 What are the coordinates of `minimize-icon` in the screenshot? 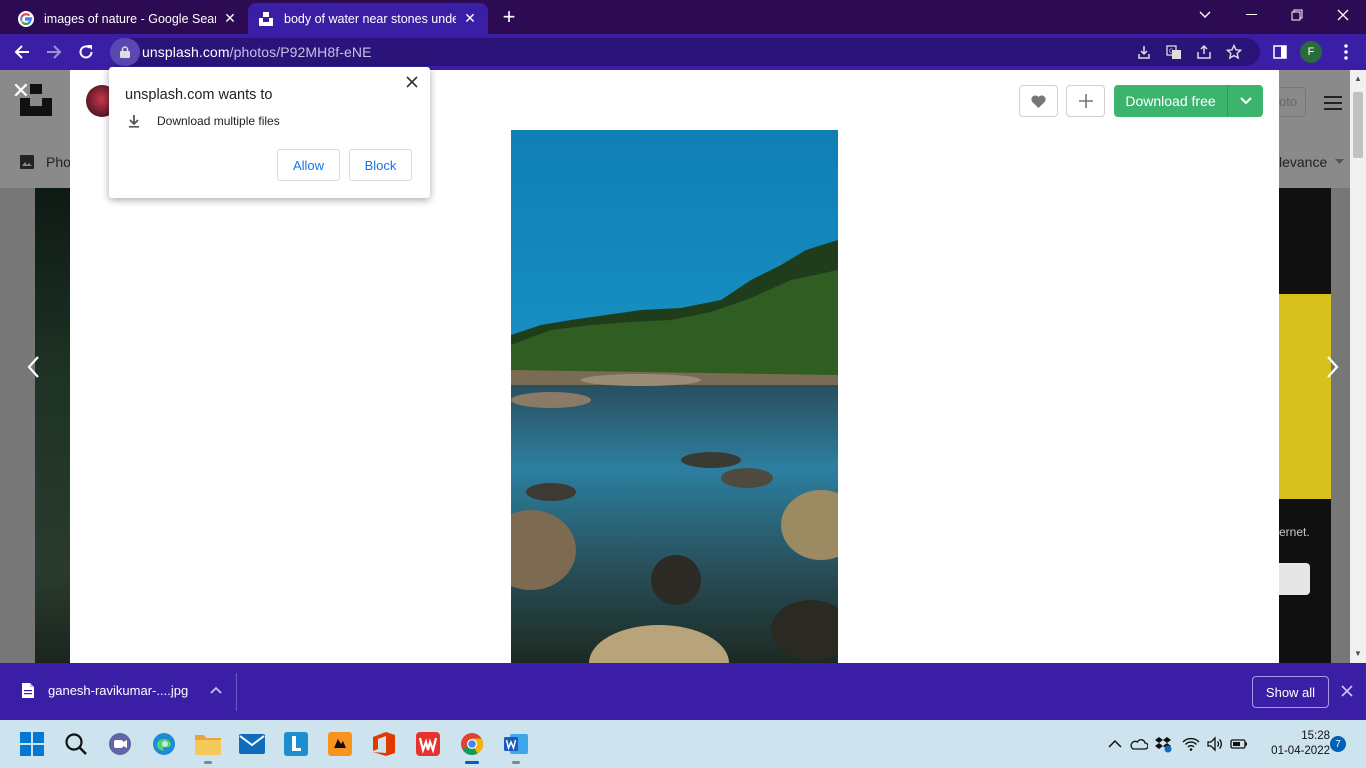 It's located at (1251, 14).